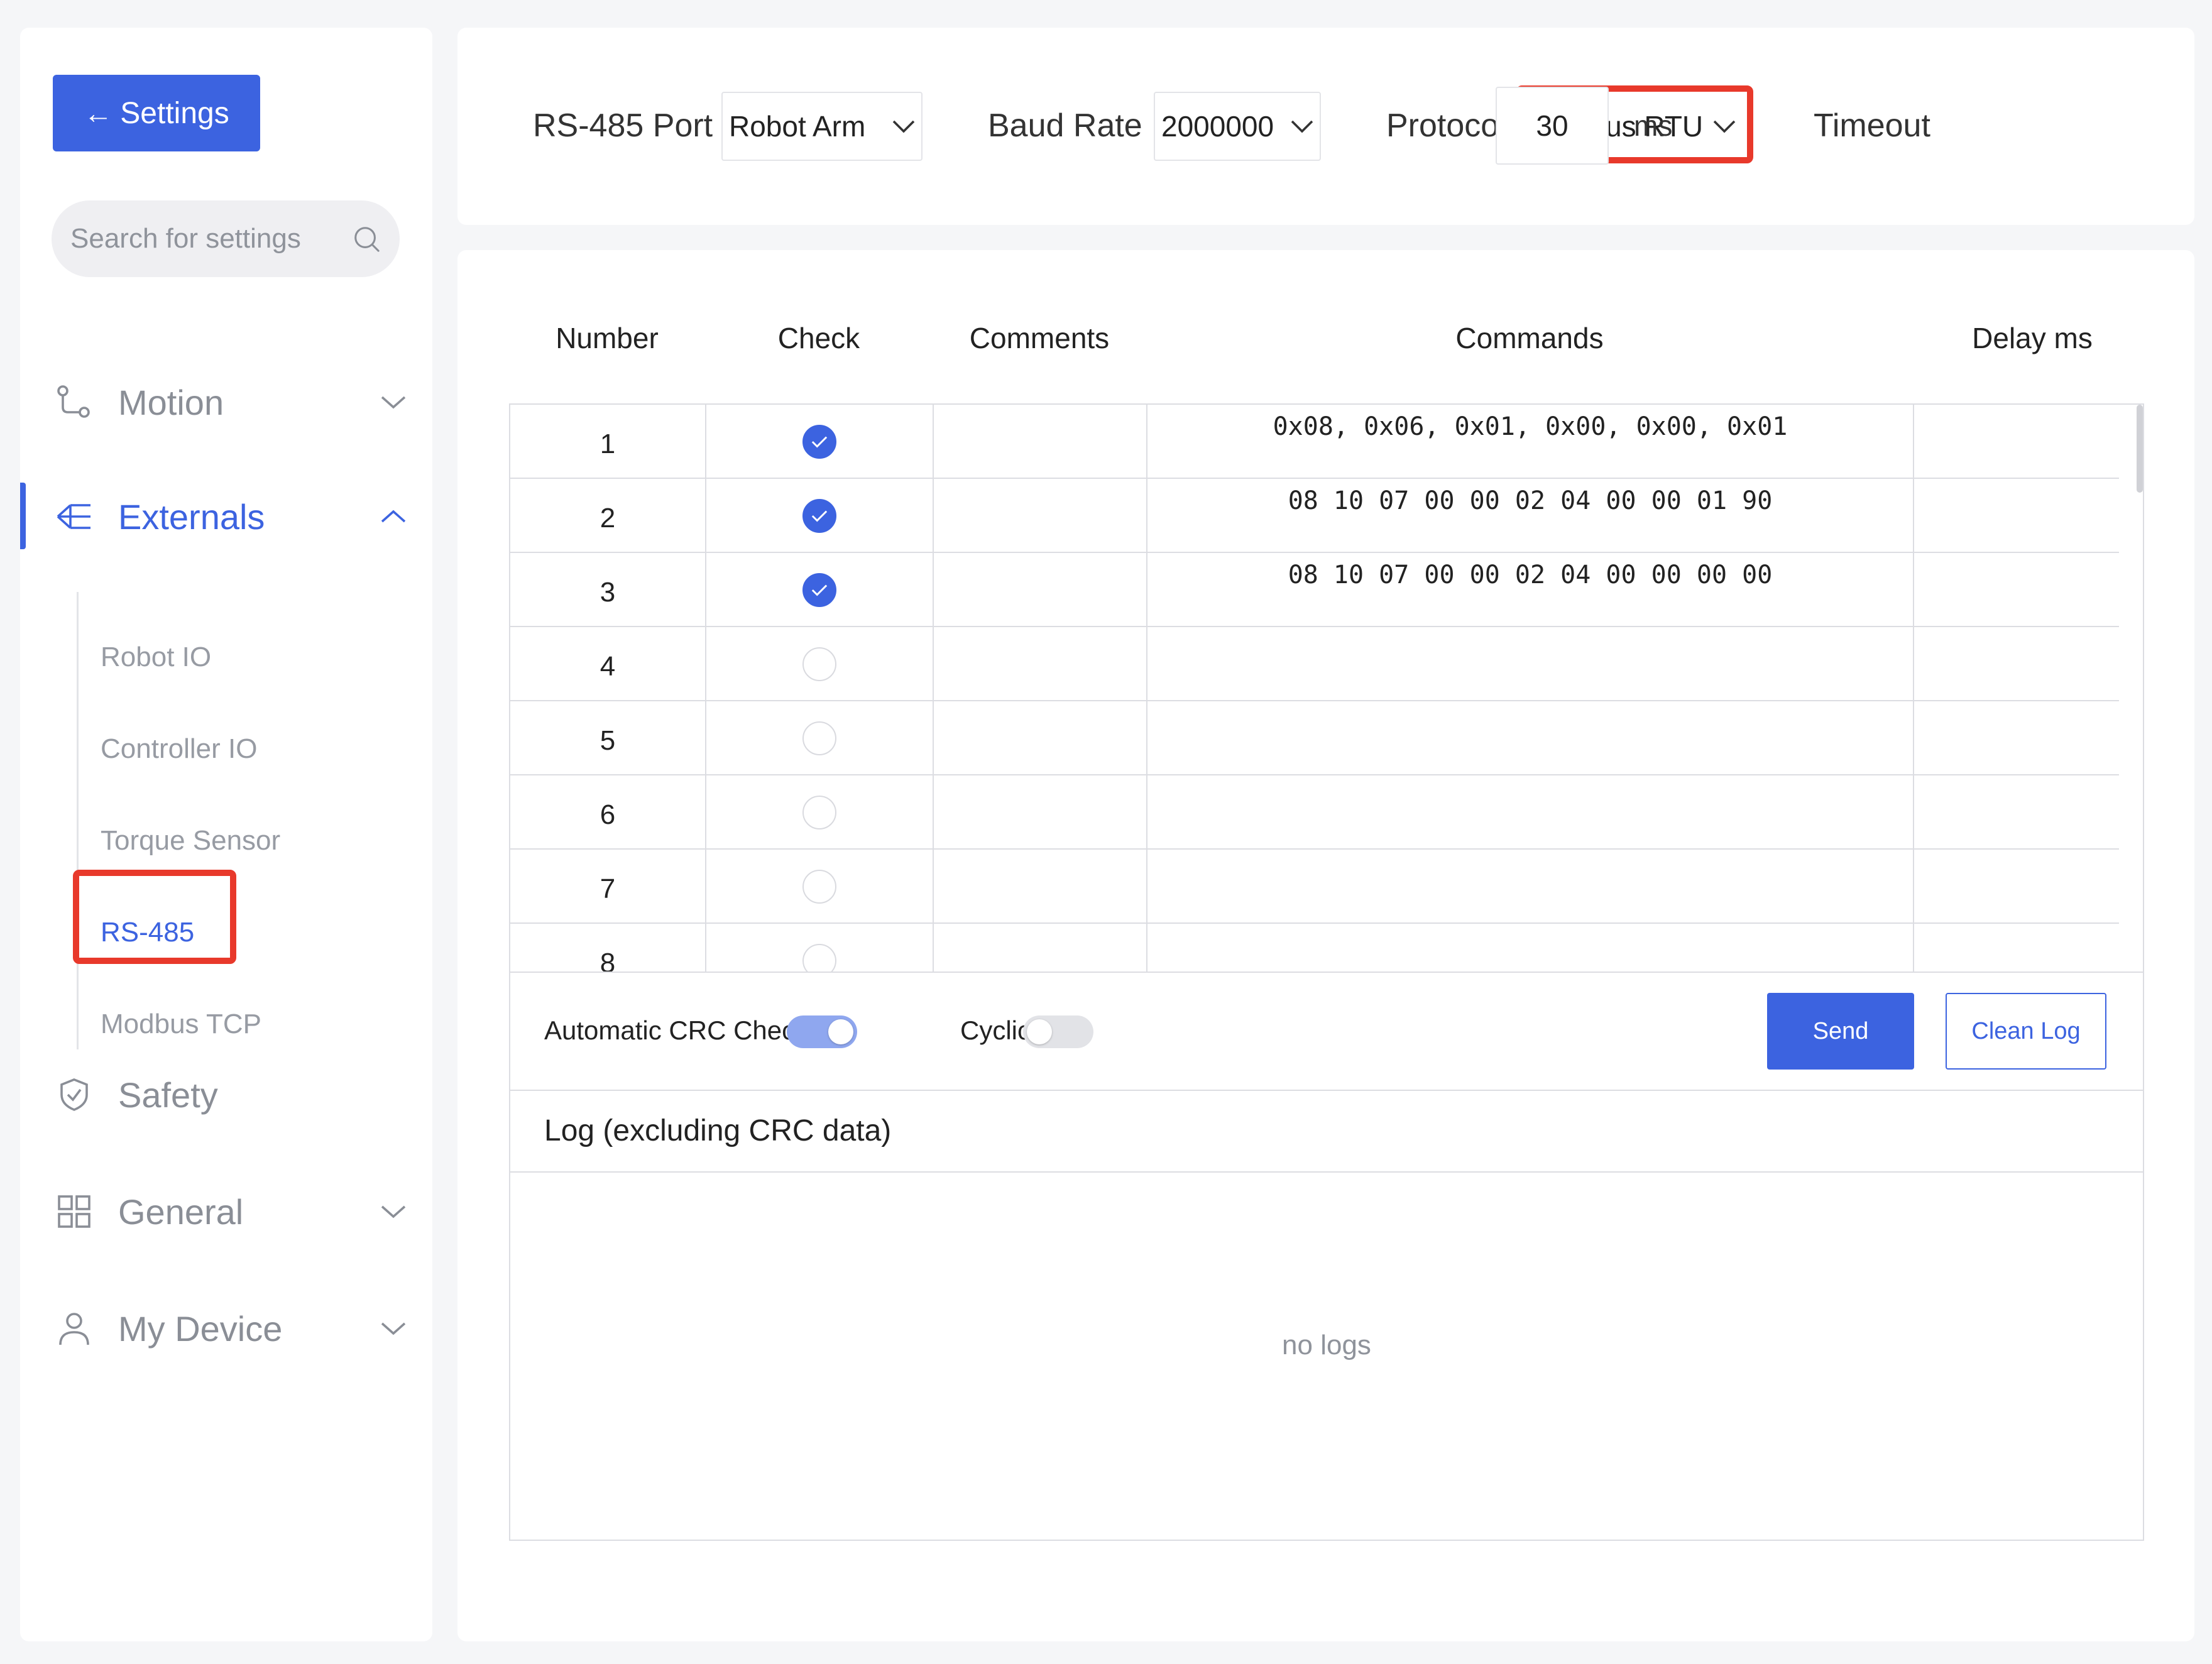 This screenshot has height=1664, width=2212. Describe the element at coordinates (366, 238) in the screenshot. I see `search-icon` at that location.